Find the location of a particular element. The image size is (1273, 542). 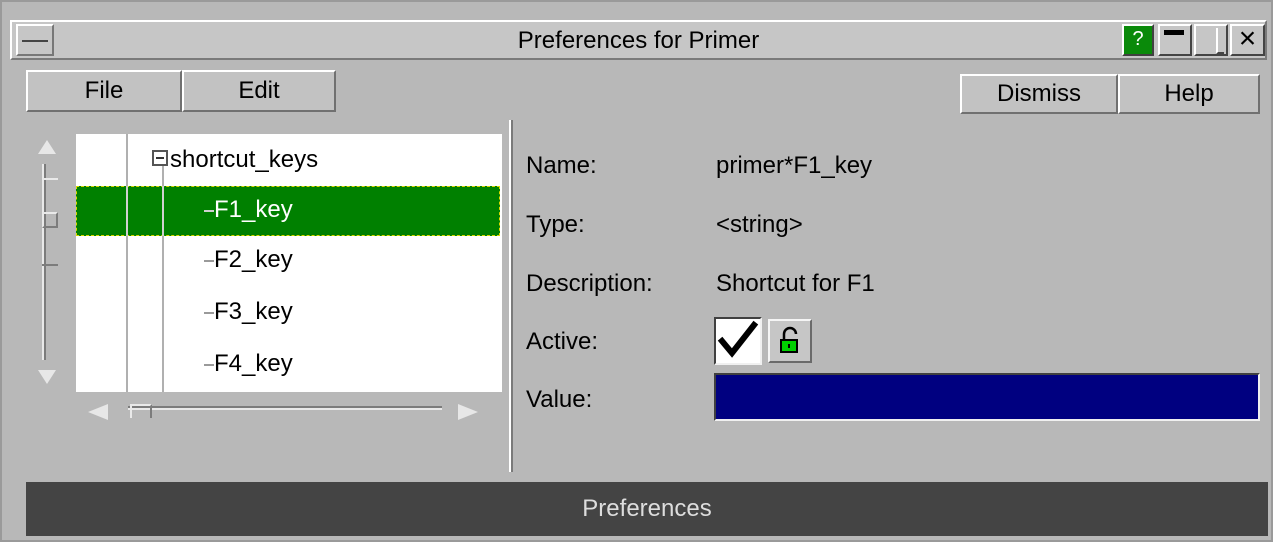

minimize-icon is located at coordinates (1175, 40).